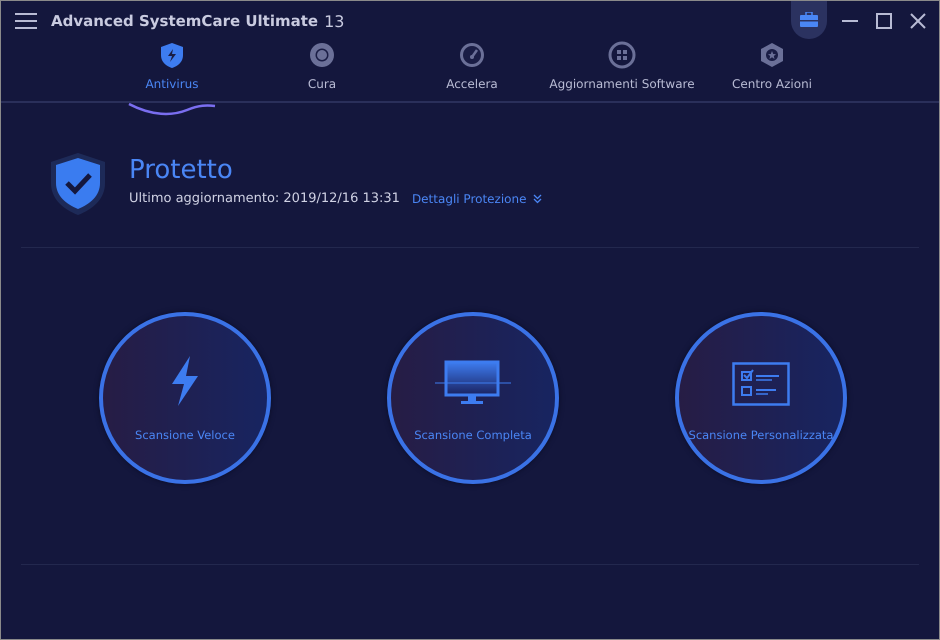 This screenshot has width=940, height=640. I want to click on scan-button: Scansione Completa, so click(473, 398).